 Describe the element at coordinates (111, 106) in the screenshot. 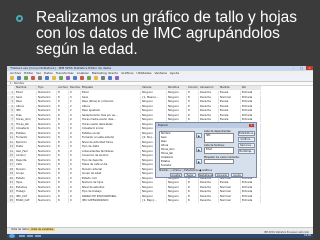

I see `table-cell: Altura` at that location.